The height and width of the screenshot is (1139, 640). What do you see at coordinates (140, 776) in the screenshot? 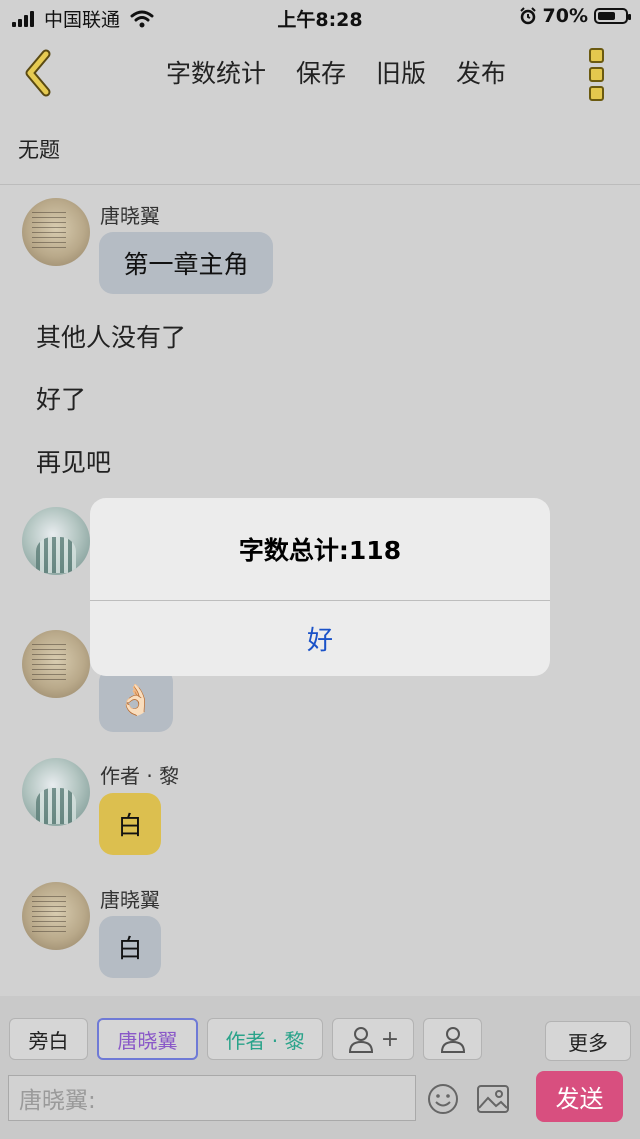
I see `sender-name: 作者 · 黎` at bounding box center [140, 776].